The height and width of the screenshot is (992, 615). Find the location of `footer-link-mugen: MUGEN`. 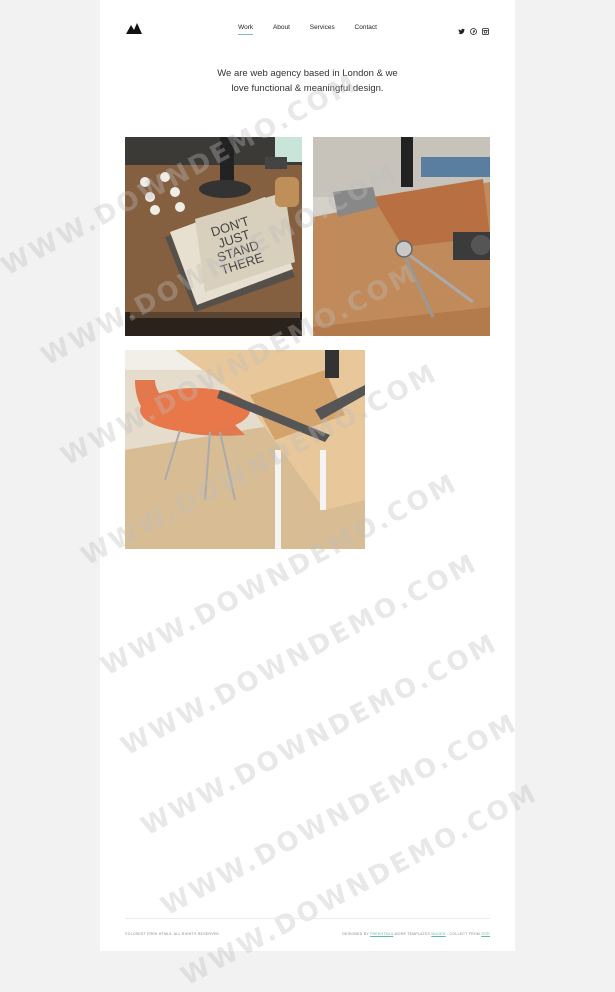

footer-link-mugen: MUGEN is located at coordinates (438, 934).